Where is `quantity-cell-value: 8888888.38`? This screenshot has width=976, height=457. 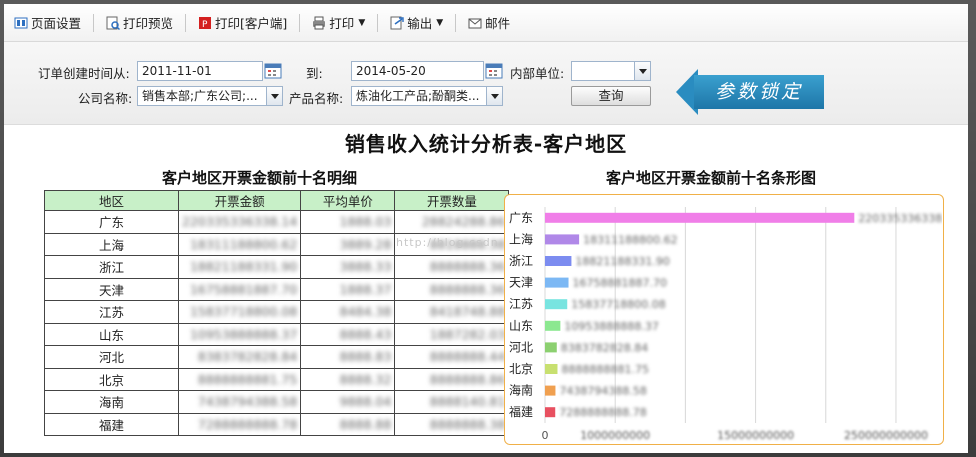 quantity-cell-value: 8888888.38 is located at coordinates (467, 424).